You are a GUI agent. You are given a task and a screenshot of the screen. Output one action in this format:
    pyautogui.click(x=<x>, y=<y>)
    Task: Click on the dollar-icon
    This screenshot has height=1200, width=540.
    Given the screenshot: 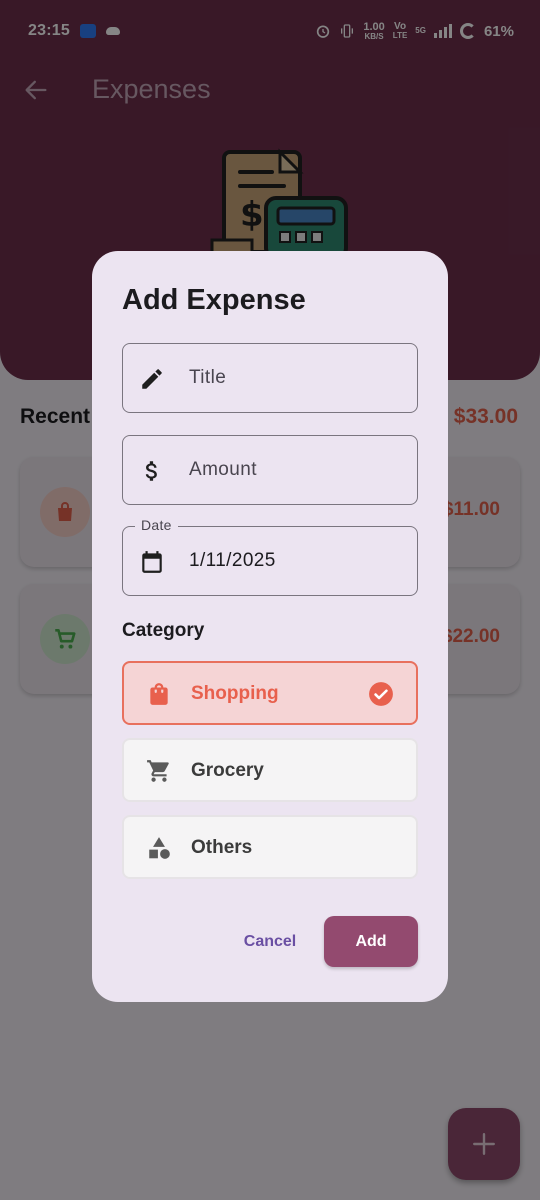 What is the action you would take?
    pyautogui.click(x=151, y=471)
    